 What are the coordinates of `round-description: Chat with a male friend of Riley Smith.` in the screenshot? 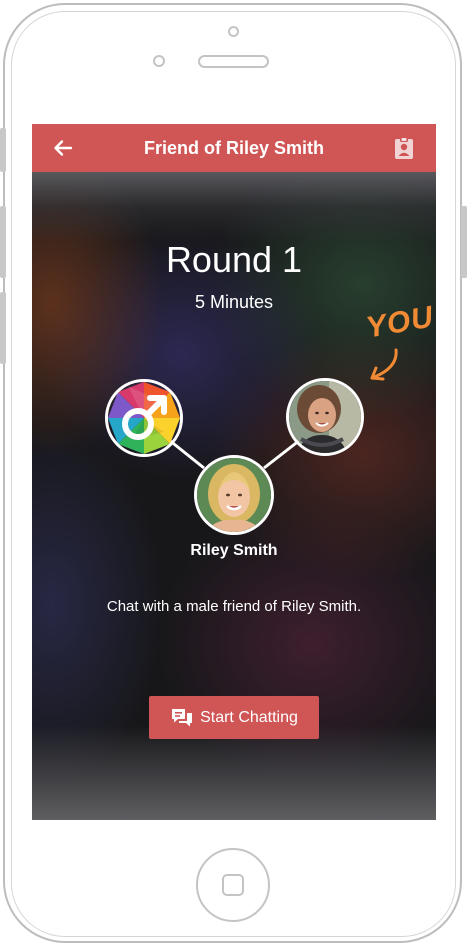 It's located at (234, 606).